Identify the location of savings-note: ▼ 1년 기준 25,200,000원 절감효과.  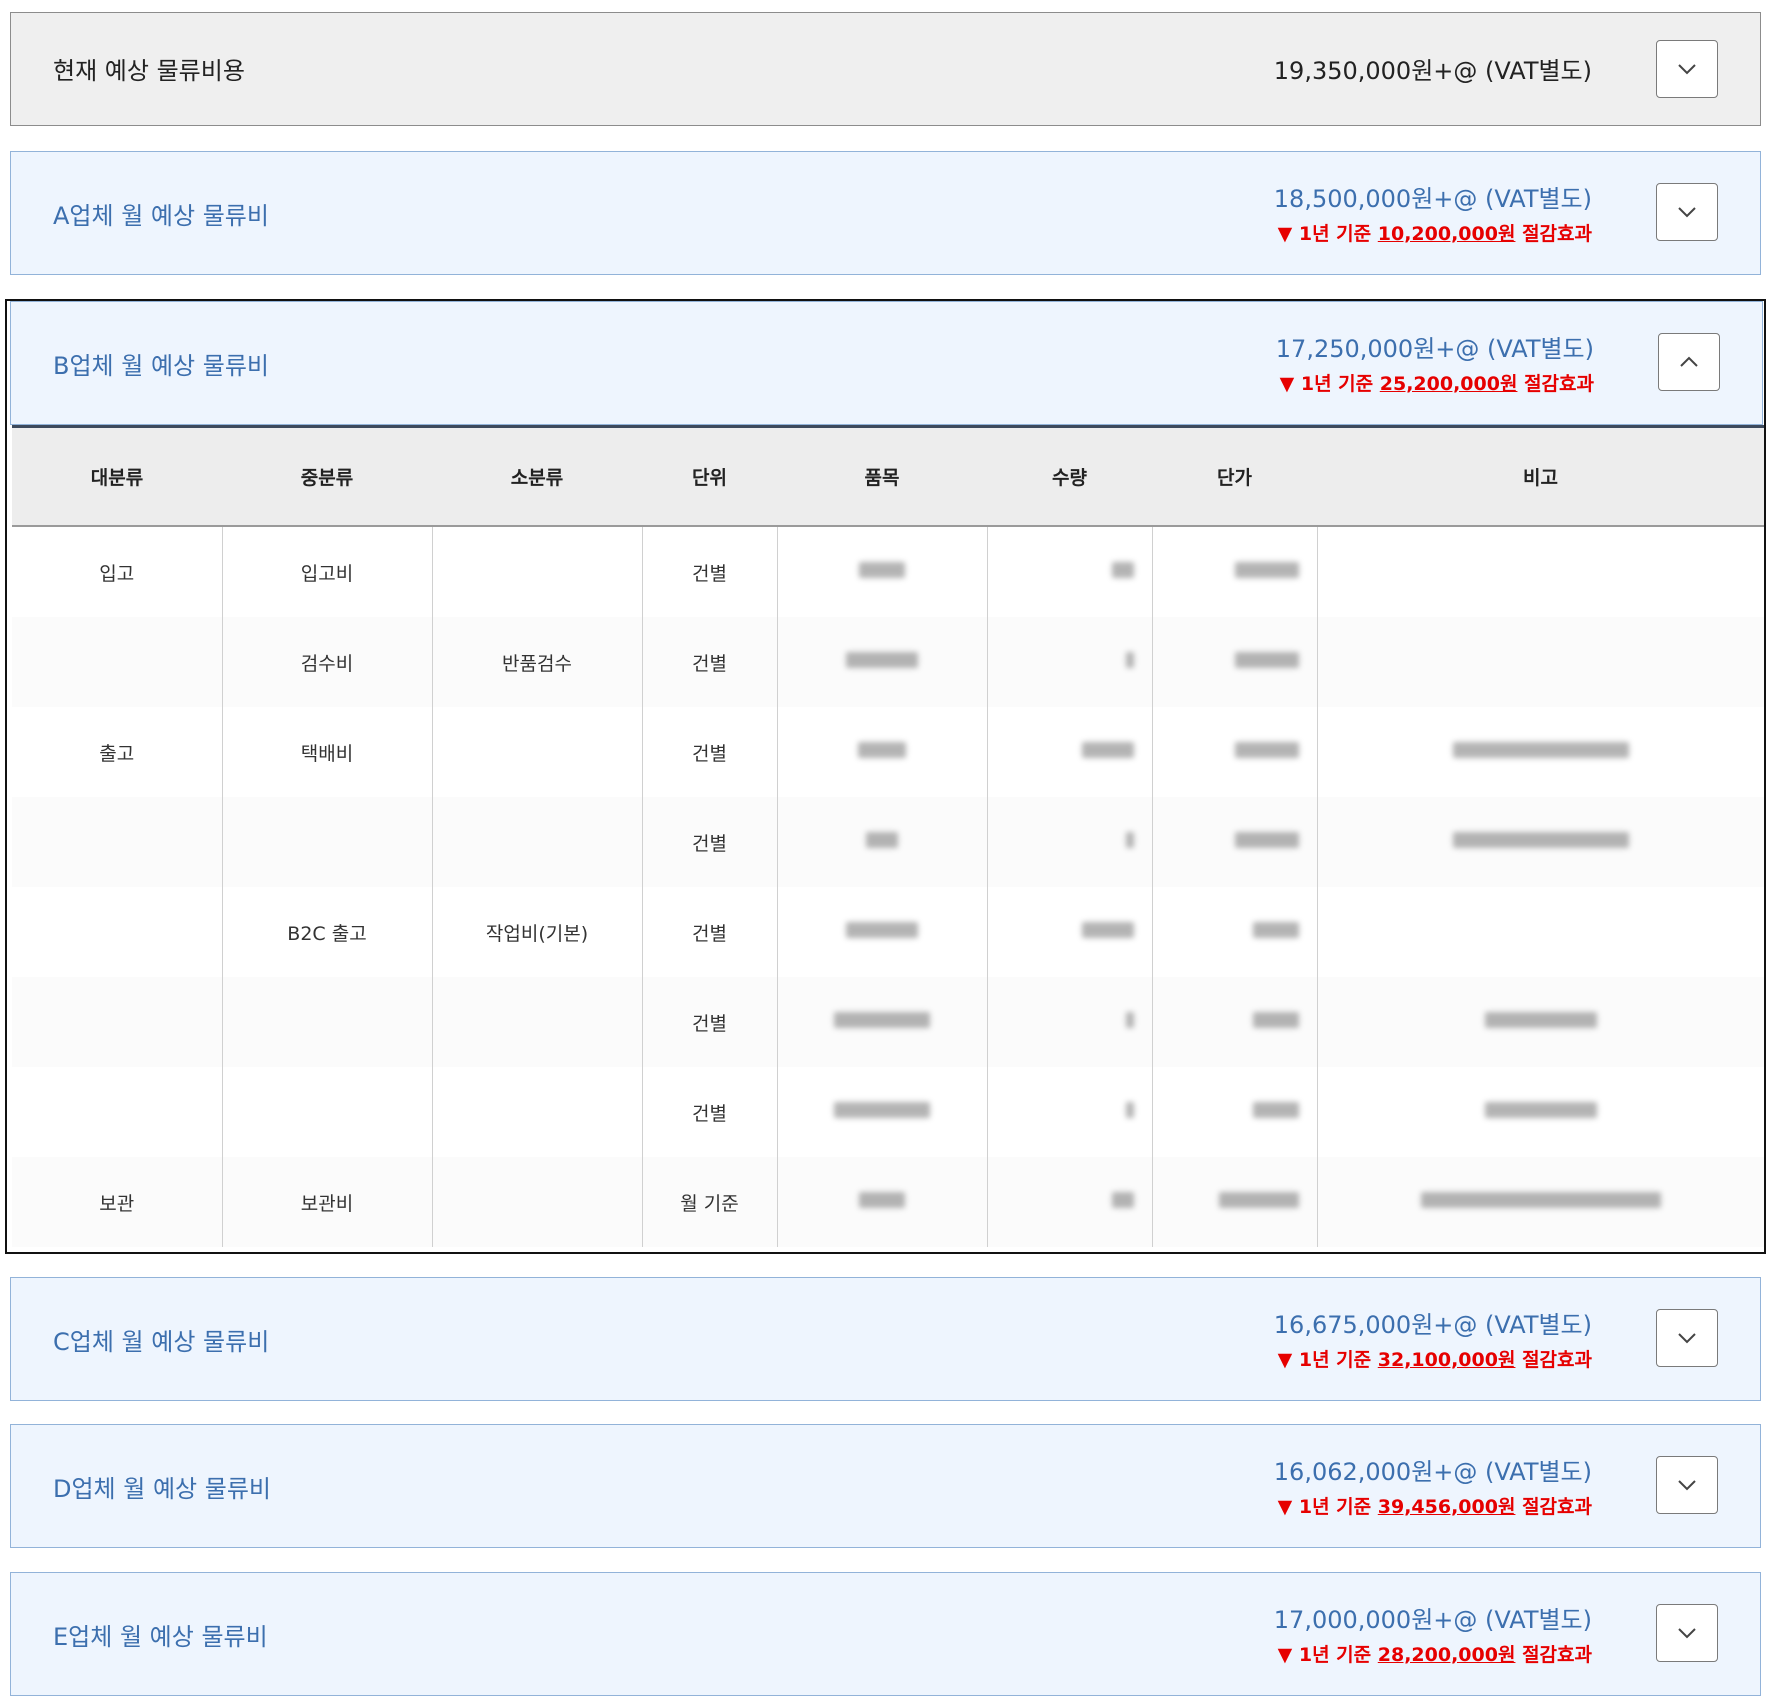
(1437, 382).